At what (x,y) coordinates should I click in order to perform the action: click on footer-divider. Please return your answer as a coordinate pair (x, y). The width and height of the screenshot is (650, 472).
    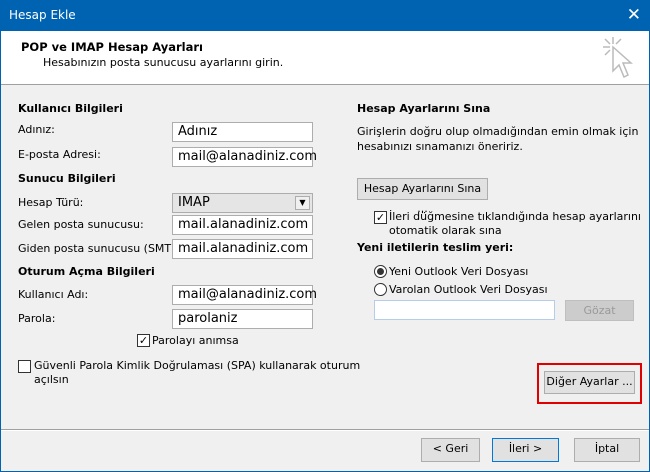
    Looking at the image, I should click on (325, 430).